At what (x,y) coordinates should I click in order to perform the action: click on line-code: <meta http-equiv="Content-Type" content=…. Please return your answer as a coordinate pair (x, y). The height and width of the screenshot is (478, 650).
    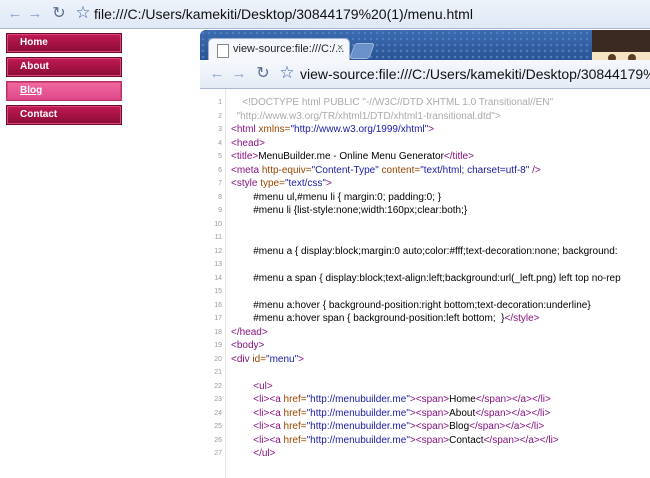
    Looking at the image, I should click on (386, 170).